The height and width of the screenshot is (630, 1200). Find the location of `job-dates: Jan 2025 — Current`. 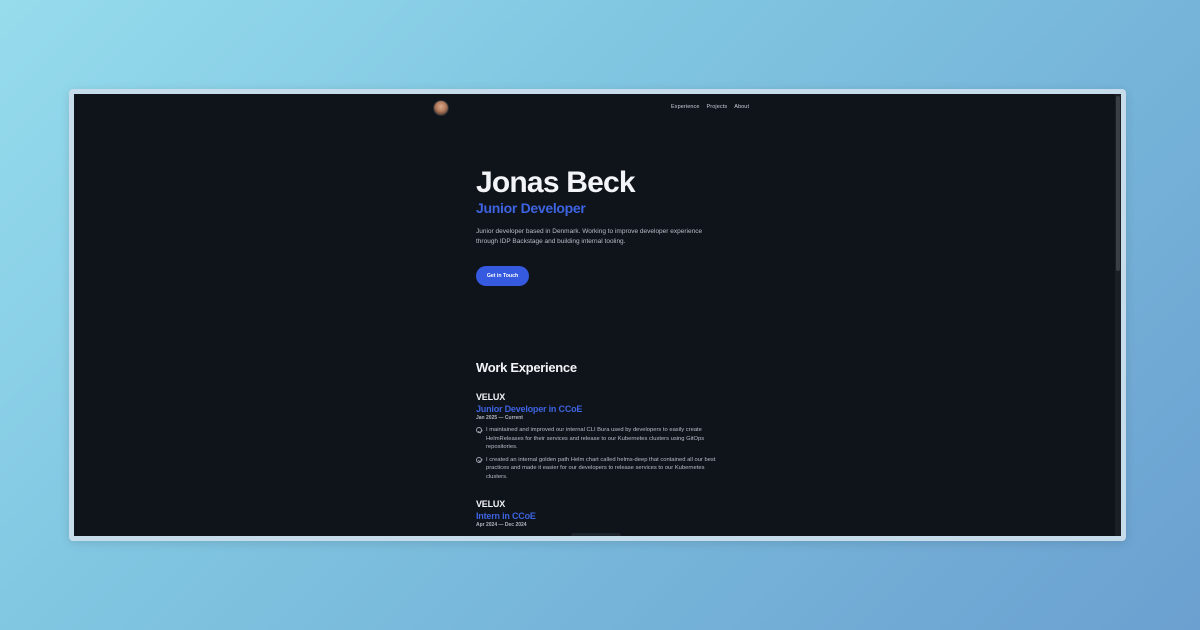

job-dates: Jan 2025 — Current is located at coordinates (499, 418).